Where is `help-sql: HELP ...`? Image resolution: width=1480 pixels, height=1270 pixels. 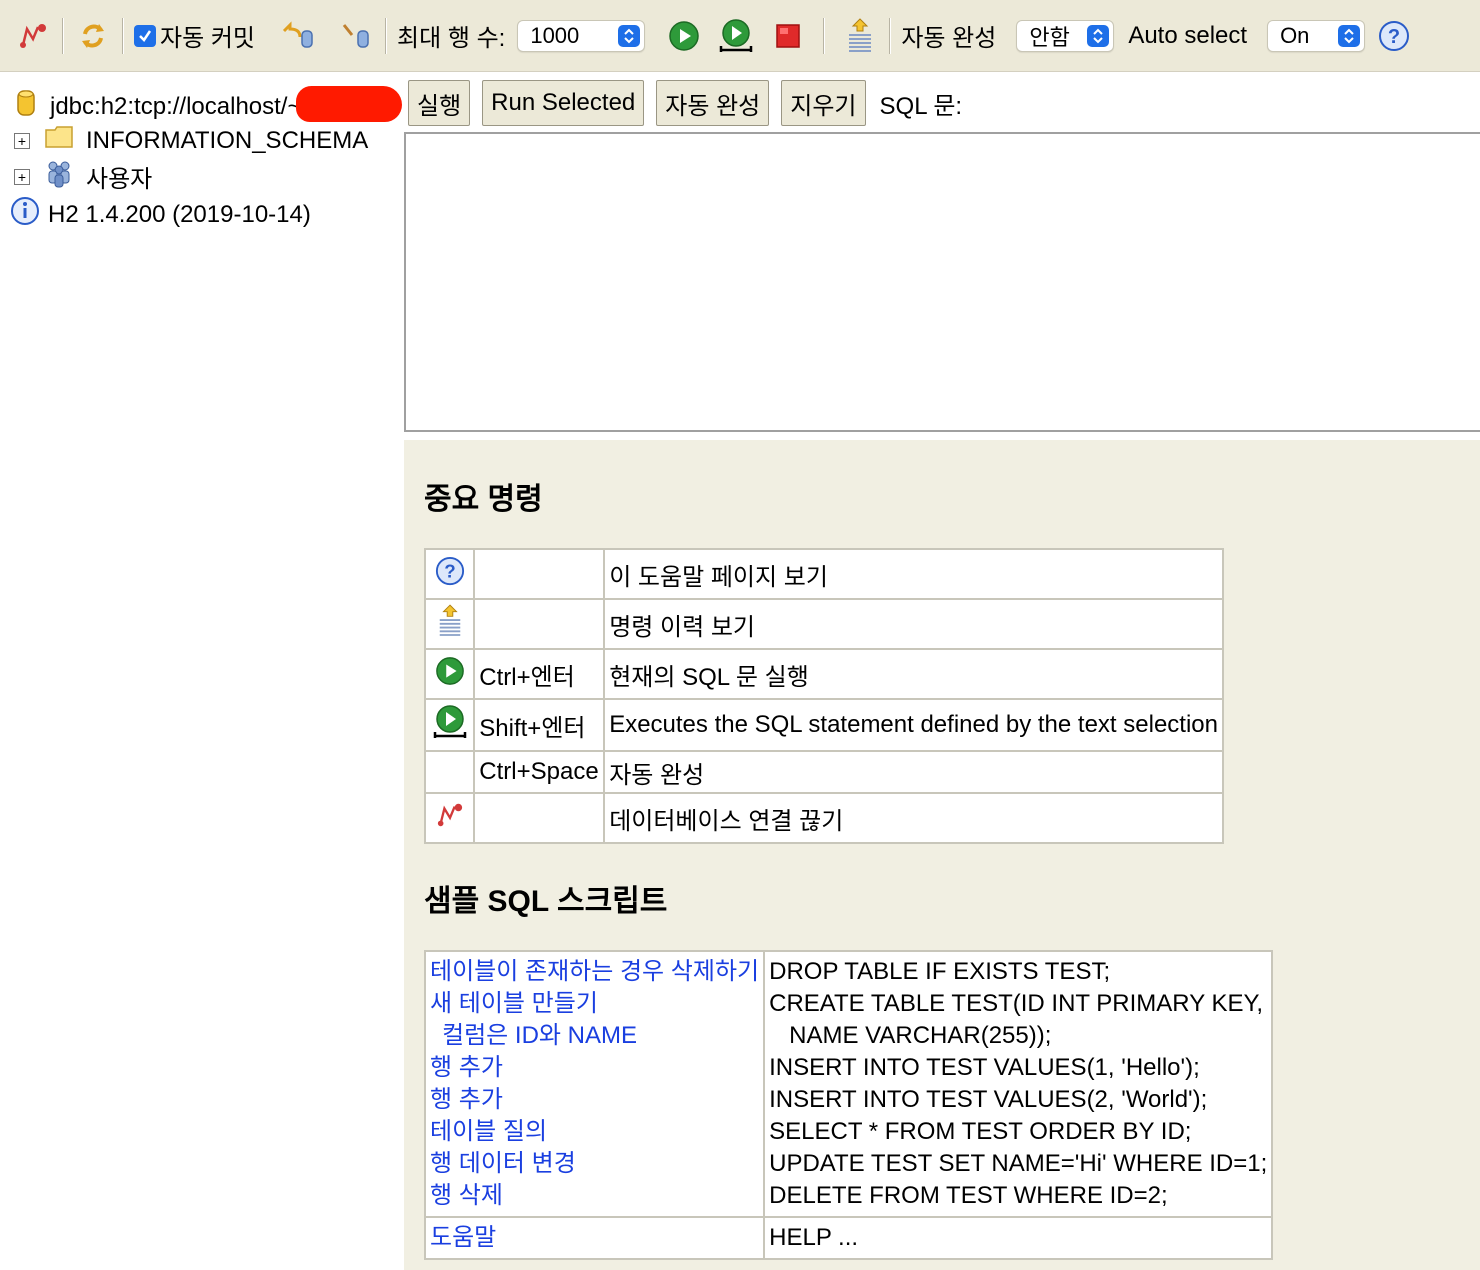 help-sql: HELP ... is located at coordinates (814, 1237).